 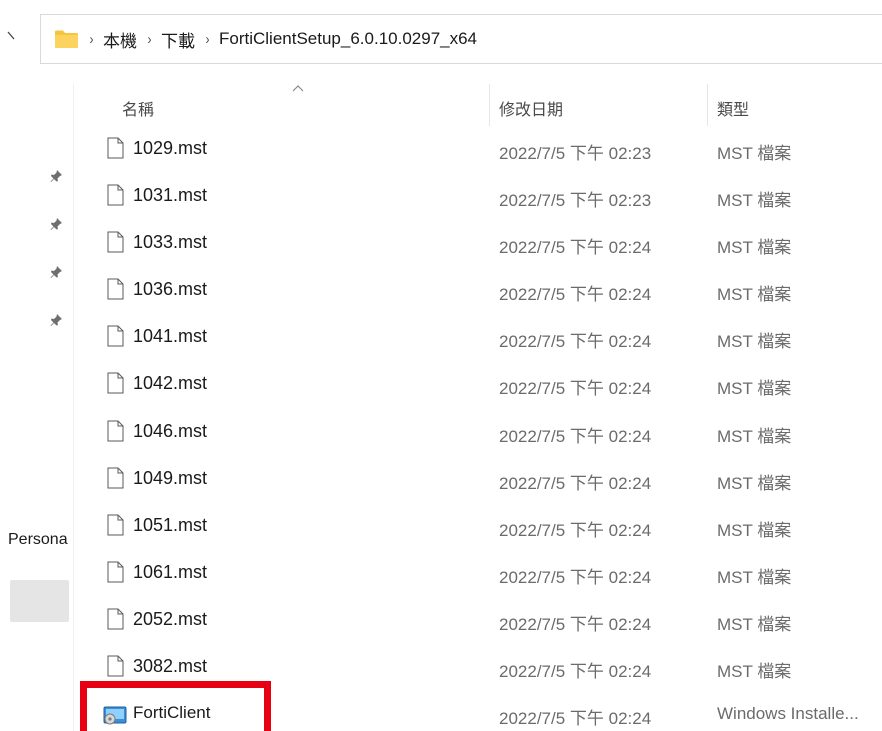 I want to click on file-row: 1033.mst 2022/7/5 下午 02:24 MST 檔案, so click(x=478, y=243).